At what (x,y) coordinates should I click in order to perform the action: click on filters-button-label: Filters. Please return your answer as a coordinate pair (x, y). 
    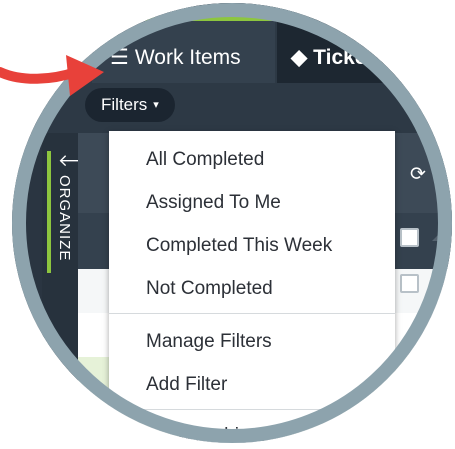
    Looking at the image, I should click on (124, 104).